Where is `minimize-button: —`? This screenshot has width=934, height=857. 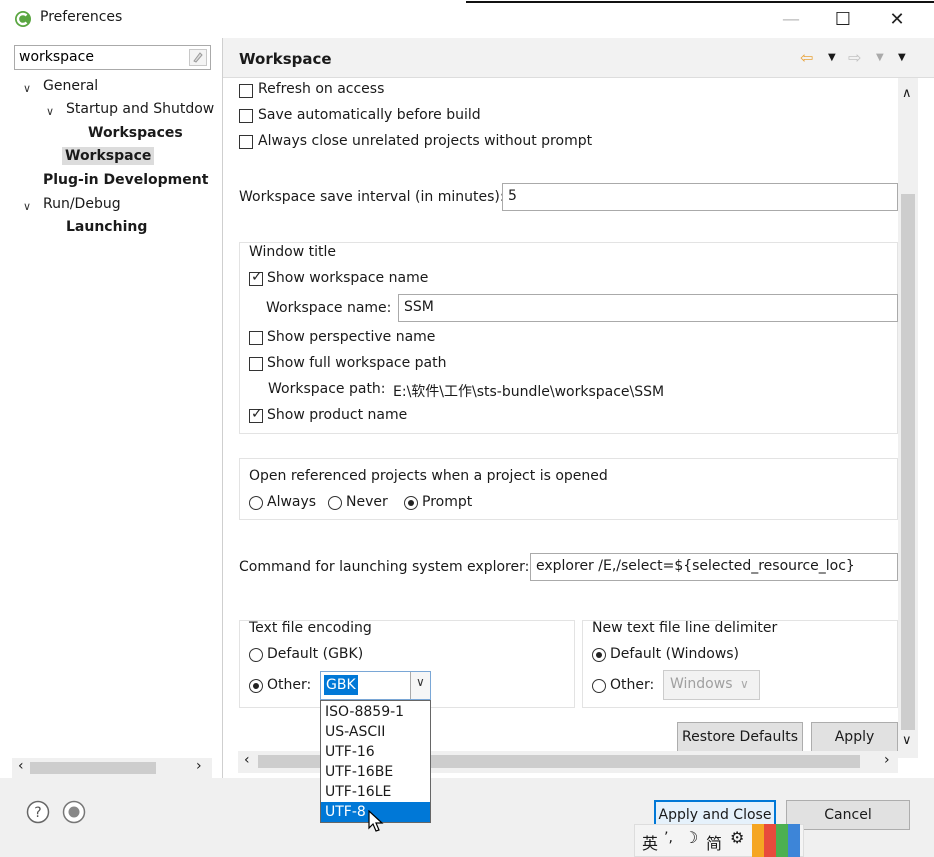 minimize-button: — is located at coordinates (791, 19).